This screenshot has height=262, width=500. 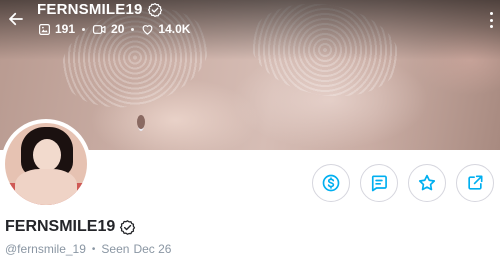 I want to click on favorite-button, so click(x=427, y=183).